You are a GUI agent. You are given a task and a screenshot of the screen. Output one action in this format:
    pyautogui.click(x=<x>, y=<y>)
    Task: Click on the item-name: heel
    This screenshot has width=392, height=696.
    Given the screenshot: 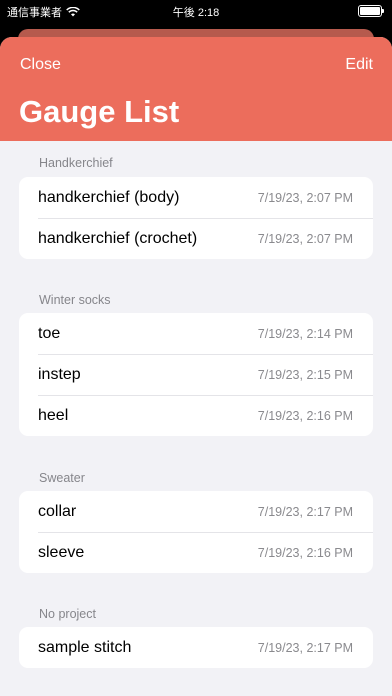 What is the action you would take?
    pyautogui.click(x=53, y=415)
    